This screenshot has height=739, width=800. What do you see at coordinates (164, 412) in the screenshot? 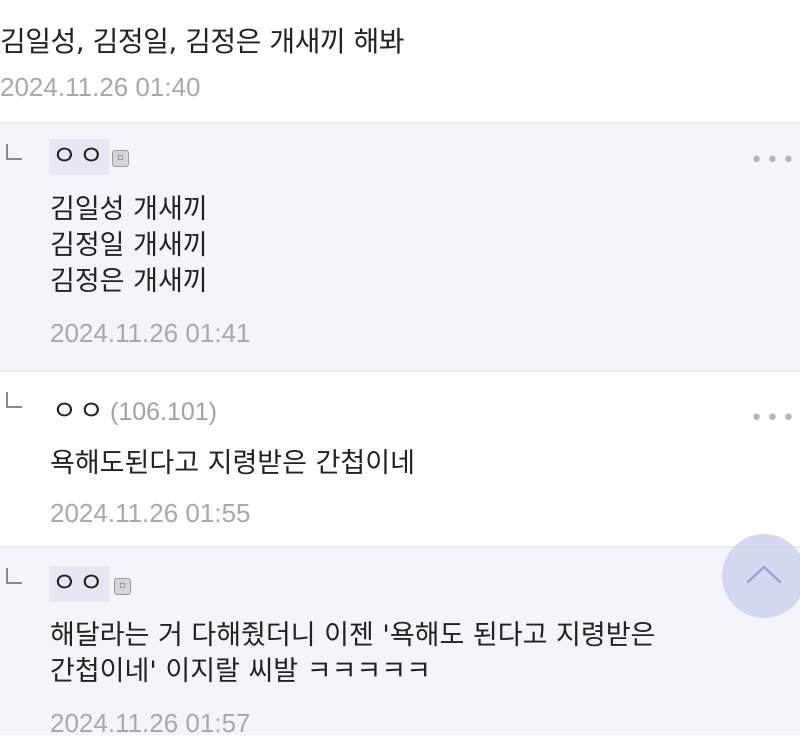
I see `comment-ip: (106.101)` at bounding box center [164, 412].